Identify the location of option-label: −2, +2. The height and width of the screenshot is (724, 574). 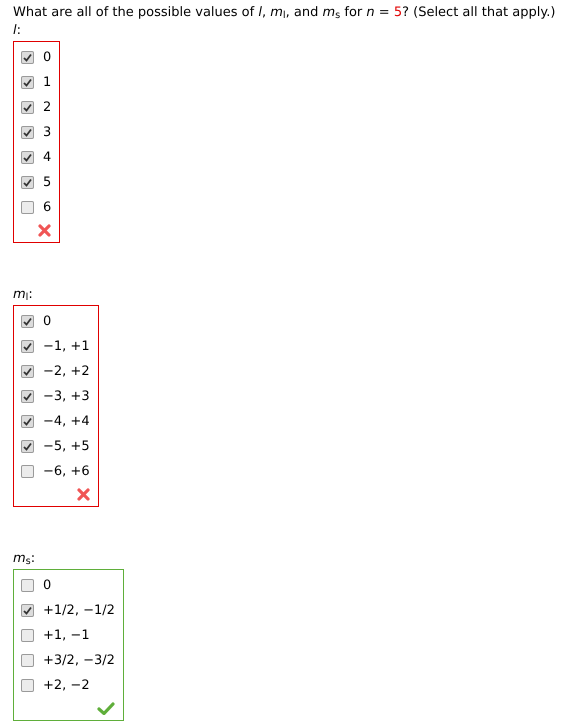
(66, 371).